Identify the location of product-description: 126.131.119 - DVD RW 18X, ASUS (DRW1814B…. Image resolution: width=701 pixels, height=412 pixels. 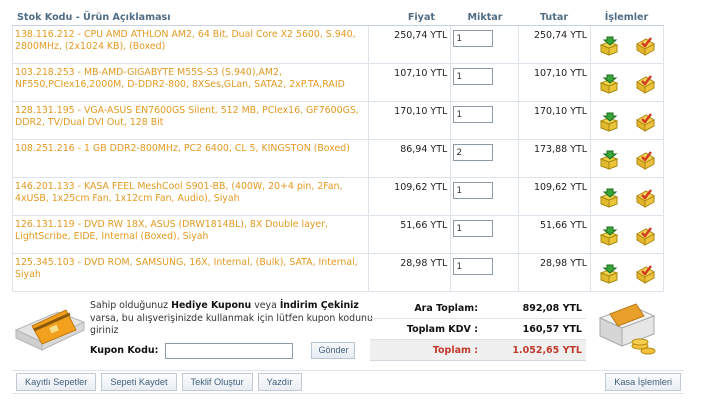
(191, 234).